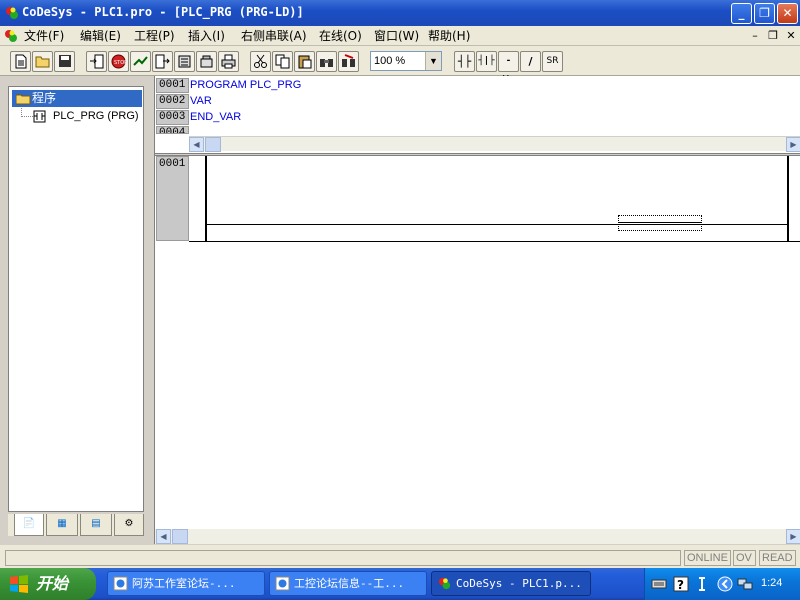 This screenshot has height=600, width=800. I want to click on stop-button: STOP, so click(118, 61).